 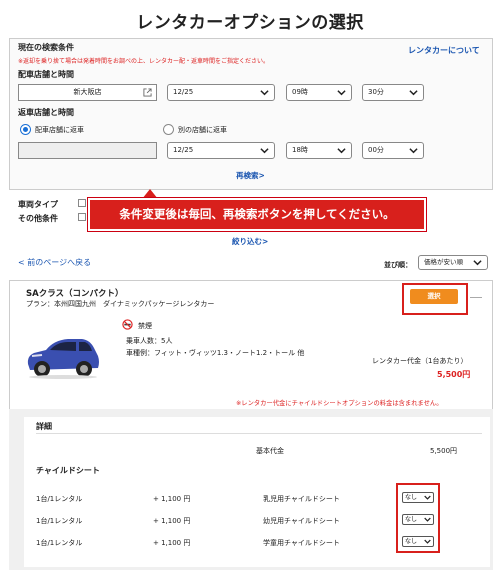 What do you see at coordinates (376, 150) in the screenshot?
I see `return-minute-value: 00分` at bounding box center [376, 150].